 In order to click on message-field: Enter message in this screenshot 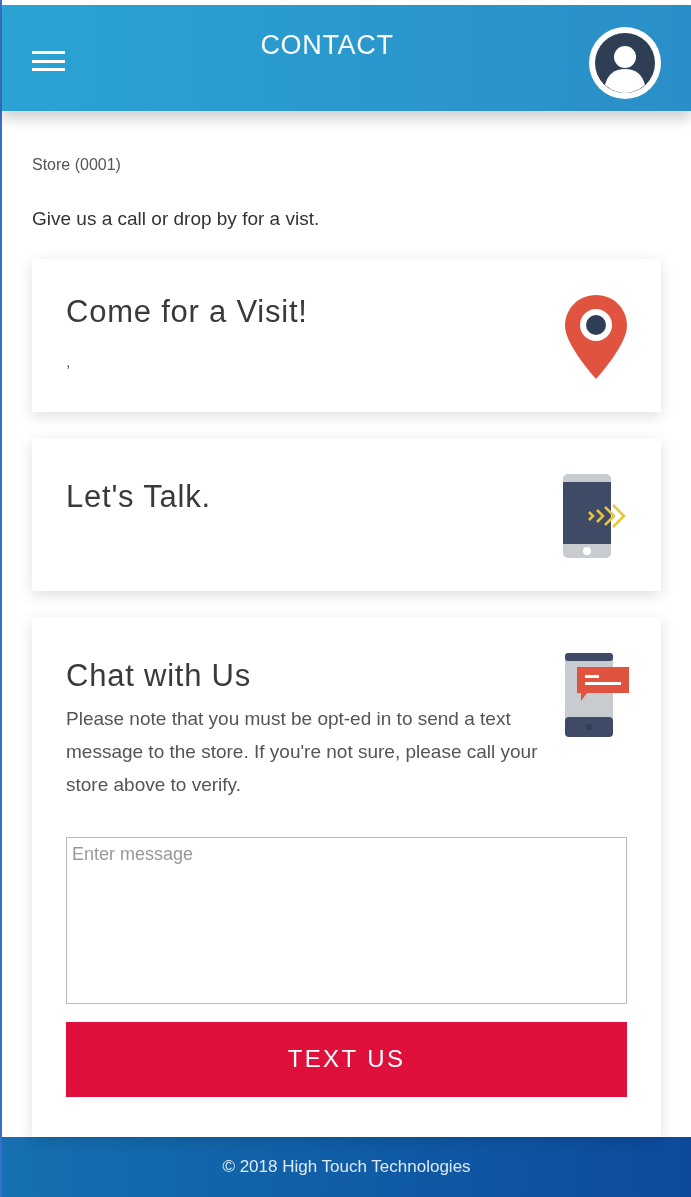, I will do `click(346, 920)`.